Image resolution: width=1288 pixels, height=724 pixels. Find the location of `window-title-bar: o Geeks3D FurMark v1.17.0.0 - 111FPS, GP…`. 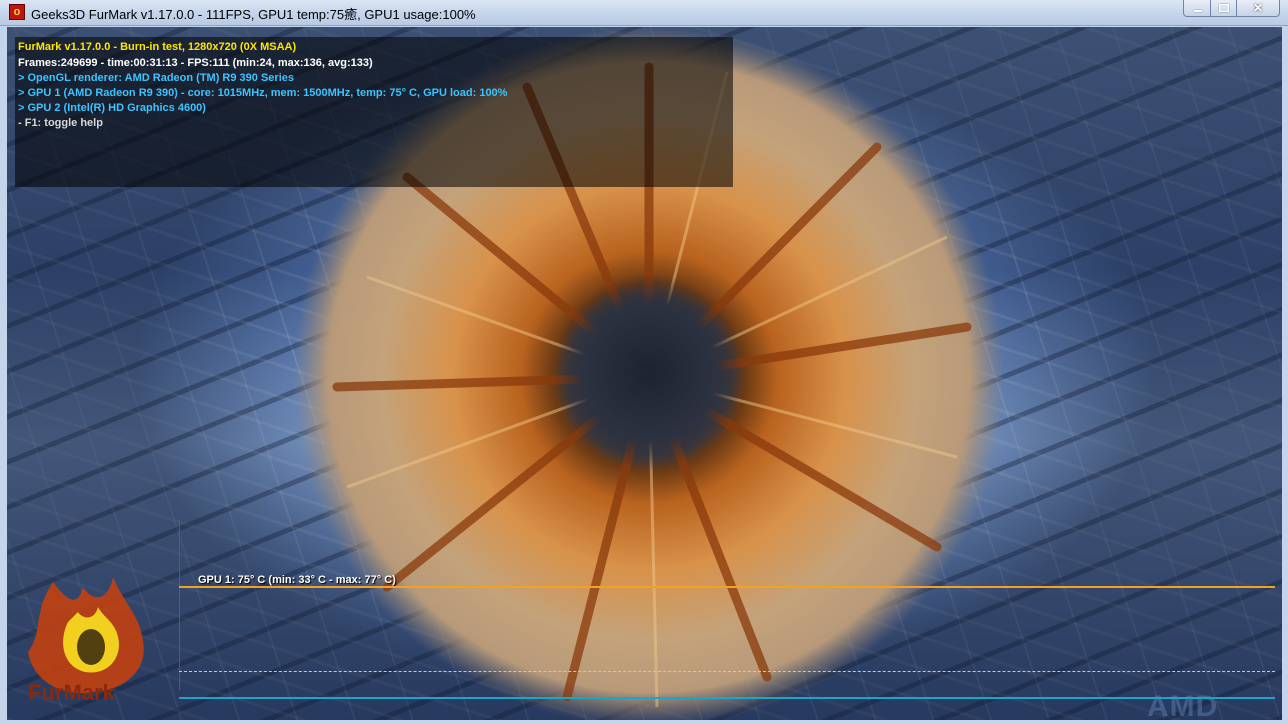

window-title-bar: o Geeks3D FurMark v1.17.0.0 - 111FPS, GP… is located at coordinates (644, 13).